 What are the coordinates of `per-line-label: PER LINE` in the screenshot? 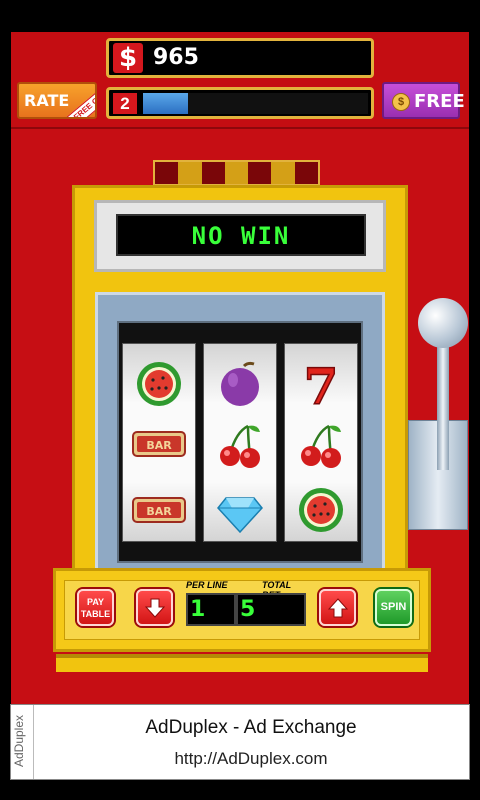 It's located at (207, 585).